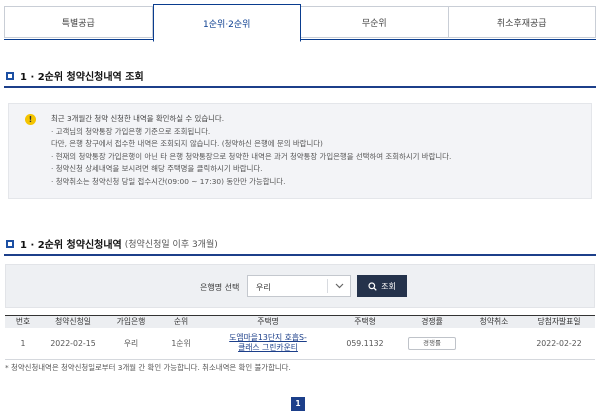 The height and width of the screenshot is (417, 600). Describe the element at coordinates (494, 343) in the screenshot. I see `cancel-cell` at that location.